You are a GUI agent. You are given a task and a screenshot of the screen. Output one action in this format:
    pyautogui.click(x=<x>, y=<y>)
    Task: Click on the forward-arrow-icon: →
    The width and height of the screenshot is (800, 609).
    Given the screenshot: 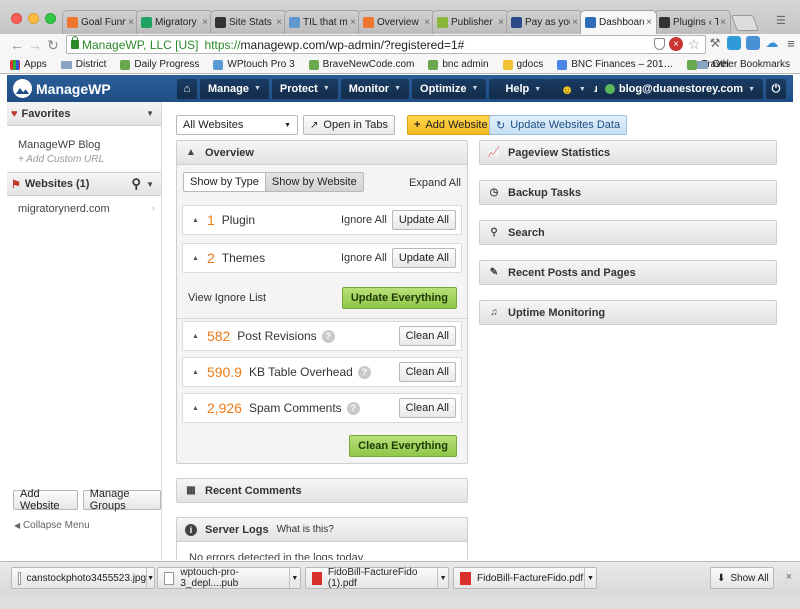 What is the action you would take?
    pyautogui.click(x=35, y=45)
    